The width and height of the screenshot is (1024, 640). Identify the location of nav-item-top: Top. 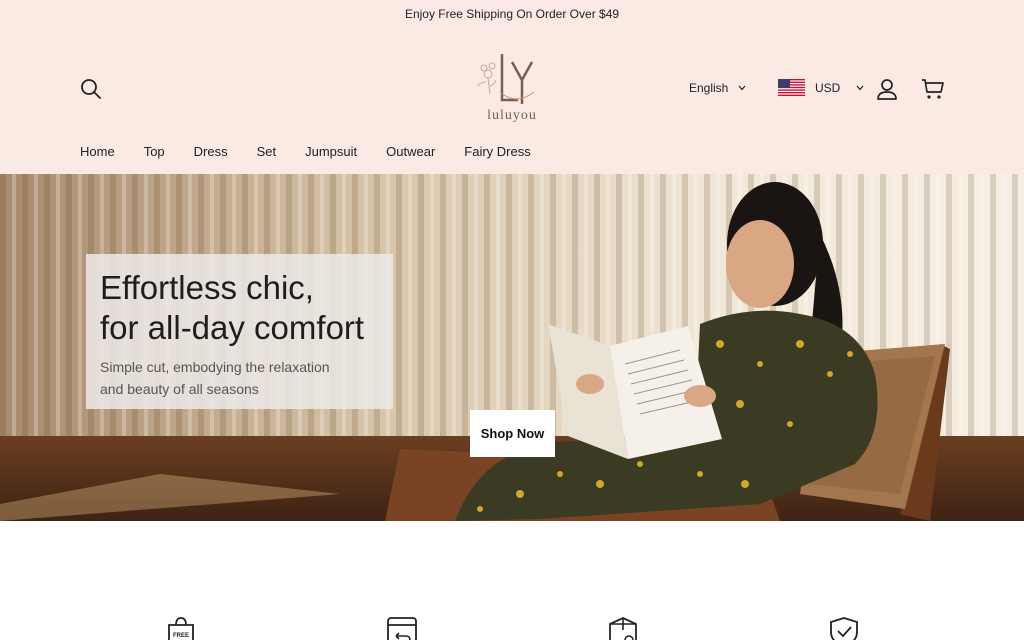
(154, 151).